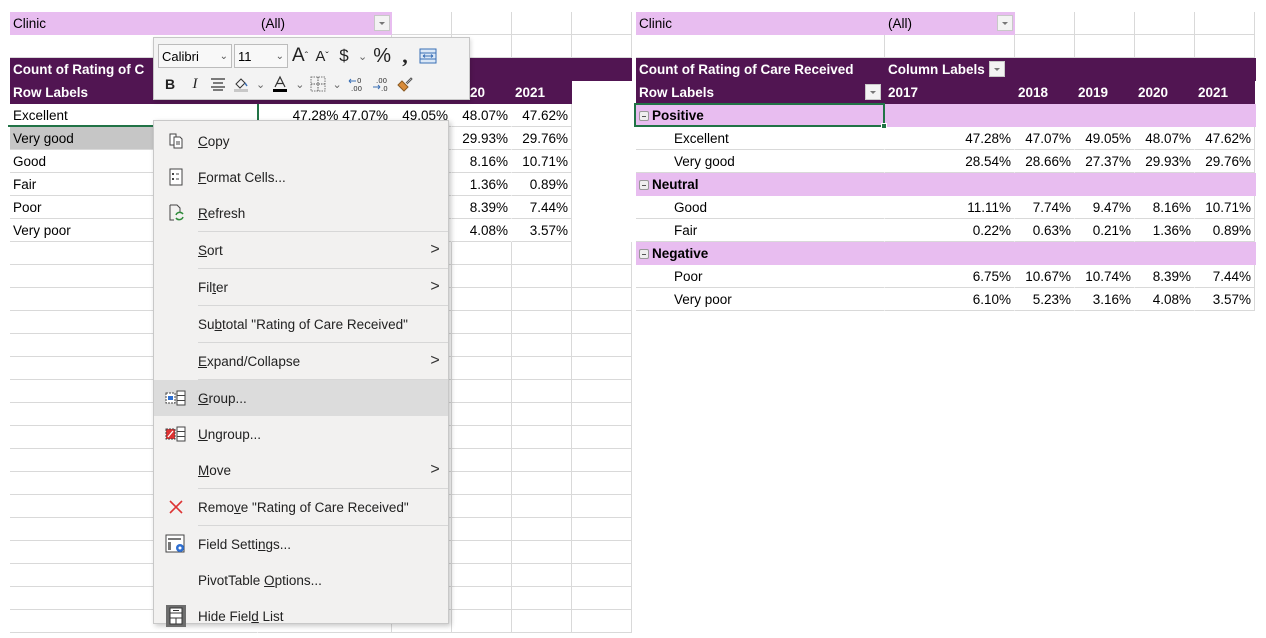 Image resolution: width=1266 pixels, height=638 pixels. I want to click on value-cell: 47.07%, so click(1045, 138).